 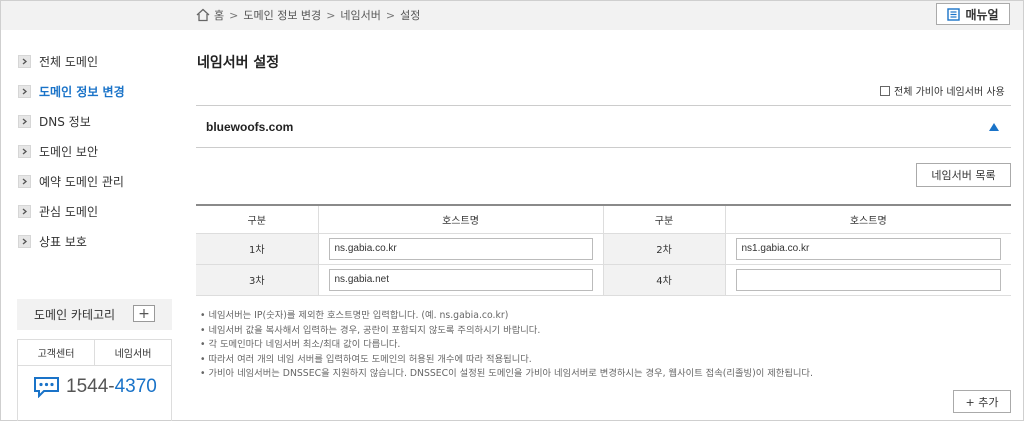 I want to click on sidebar-item-domain-info-change: 도메인 정보 변경, so click(x=98, y=91).